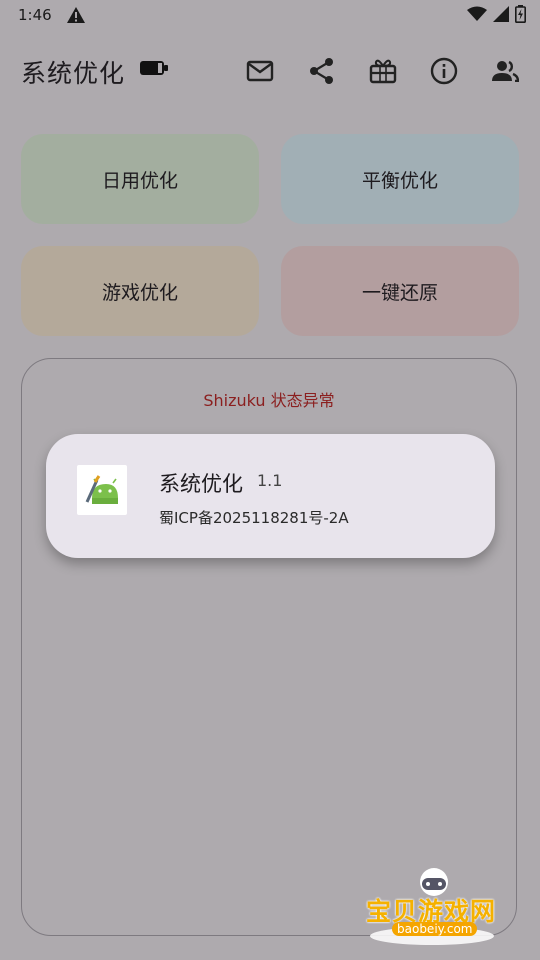 This screenshot has height=960, width=540. I want to click on info-icon, so click(444, 71).